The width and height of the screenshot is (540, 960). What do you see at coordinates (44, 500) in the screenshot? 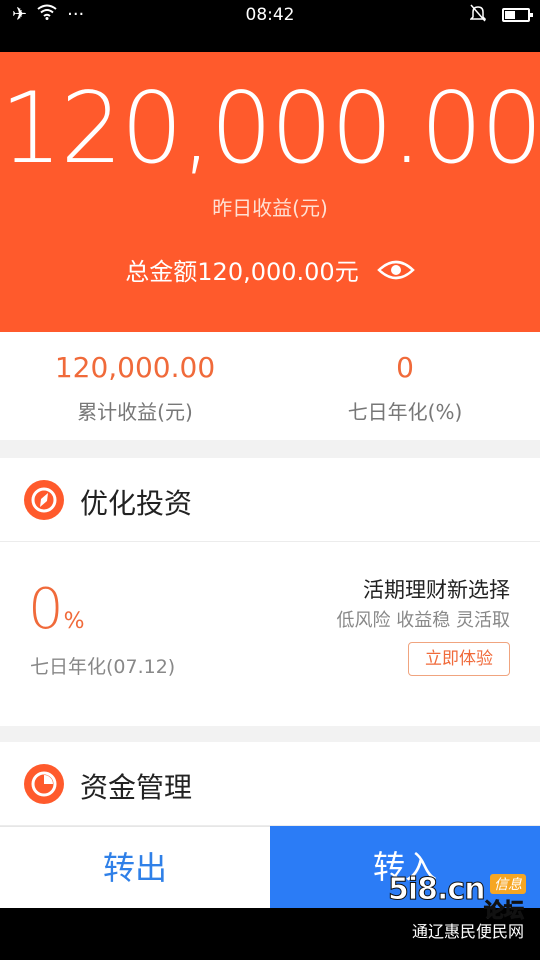
I see `compass-icon` at bounding box center [44, 500].